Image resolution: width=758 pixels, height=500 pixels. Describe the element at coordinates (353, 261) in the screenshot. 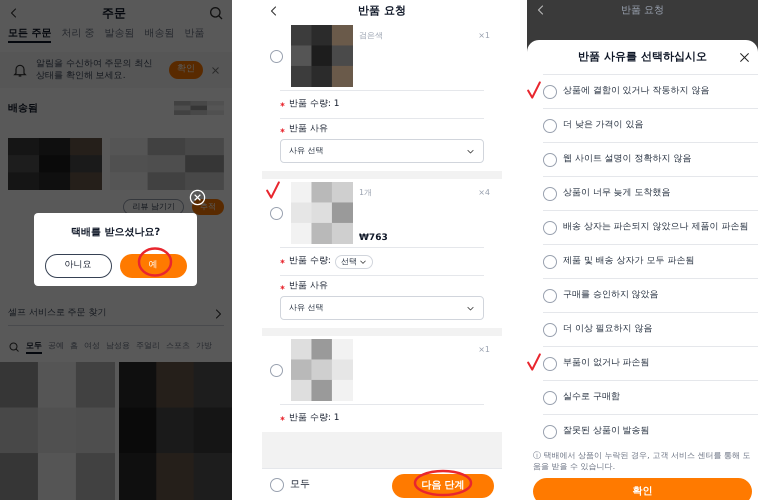

I see `quantity-dropdown: 선택` at that location.